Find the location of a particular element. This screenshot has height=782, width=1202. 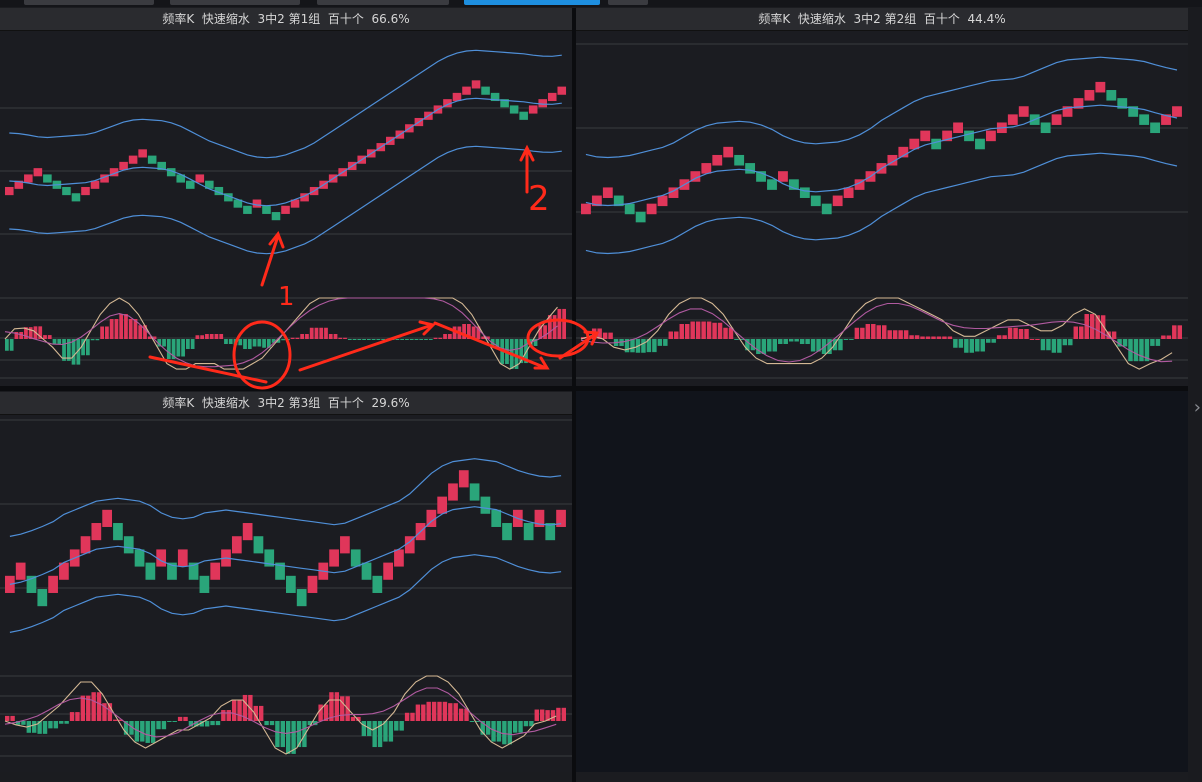

tab-4-active is located at coordinates (532, 2).